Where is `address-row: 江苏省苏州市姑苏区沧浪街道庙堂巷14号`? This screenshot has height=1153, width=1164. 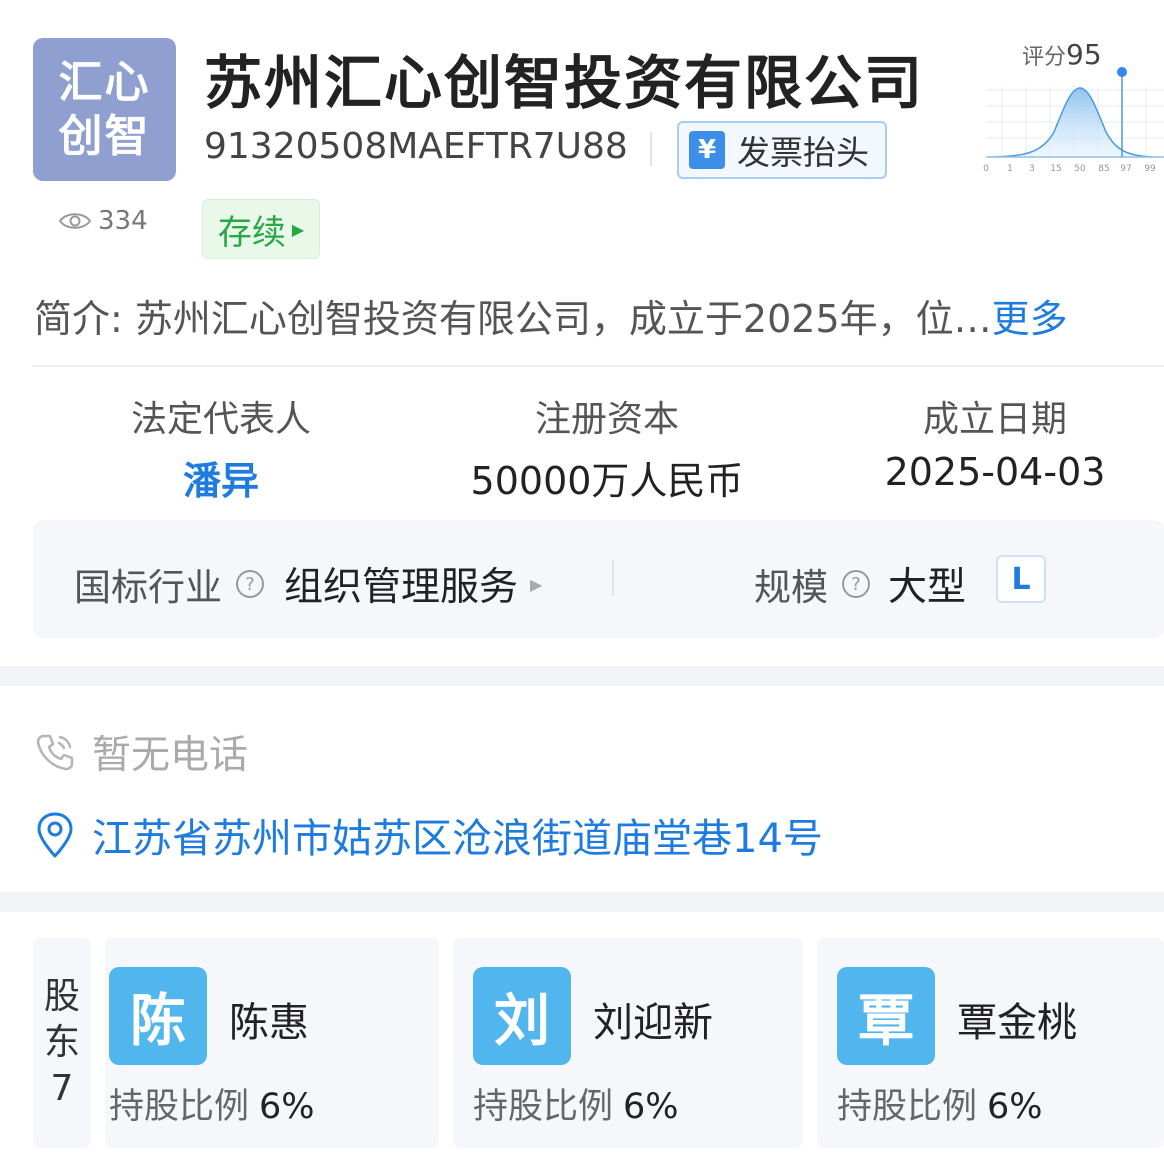 address-row: 江苏省苏州市姑苏区沧浪街道庙堂巷14号 is located at coordinates (428, 835).